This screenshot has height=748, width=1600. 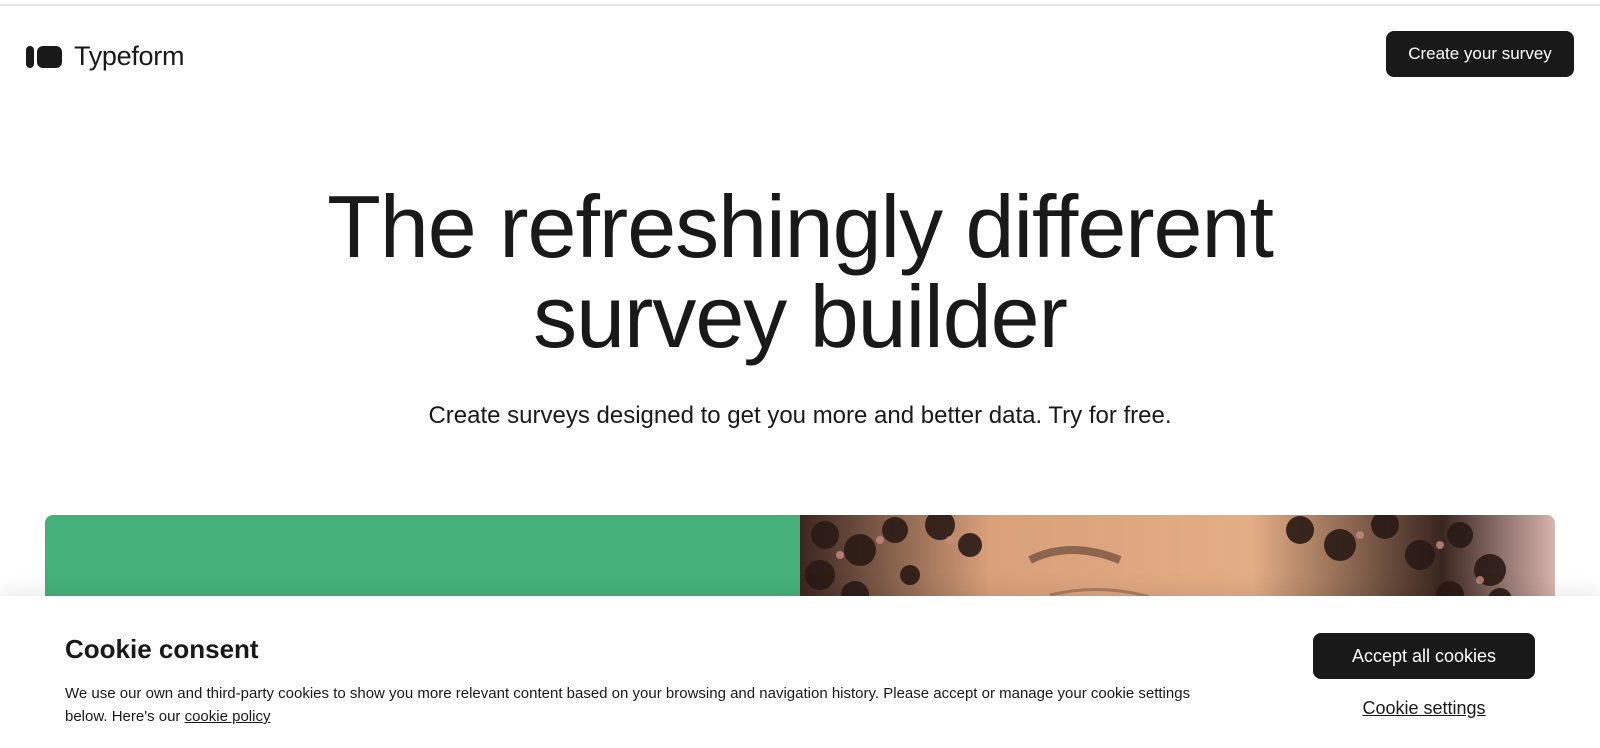 What do you see at coordinates (1424, 708) in the screenshot?
I see `cookie-settings-link: Cookie settings` at bounding box center [1424, 708].